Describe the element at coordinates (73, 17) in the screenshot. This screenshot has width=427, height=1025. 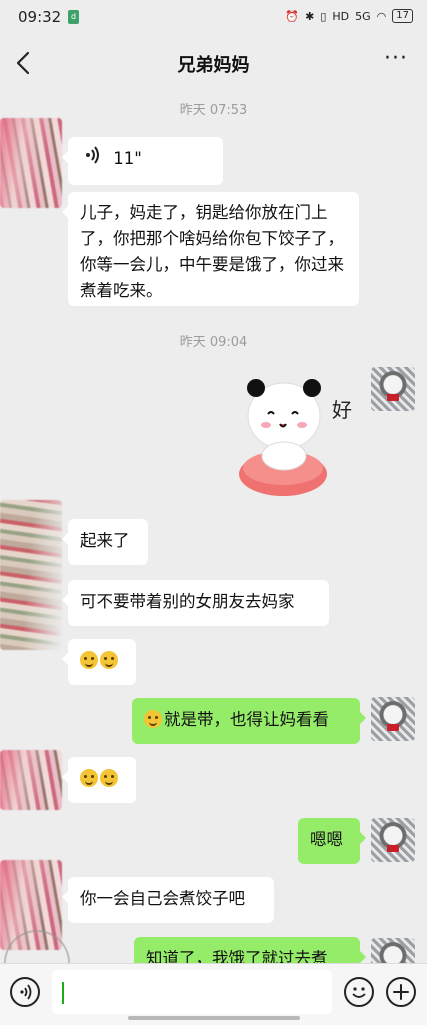
I see `app-notification-icon: d` at that location.